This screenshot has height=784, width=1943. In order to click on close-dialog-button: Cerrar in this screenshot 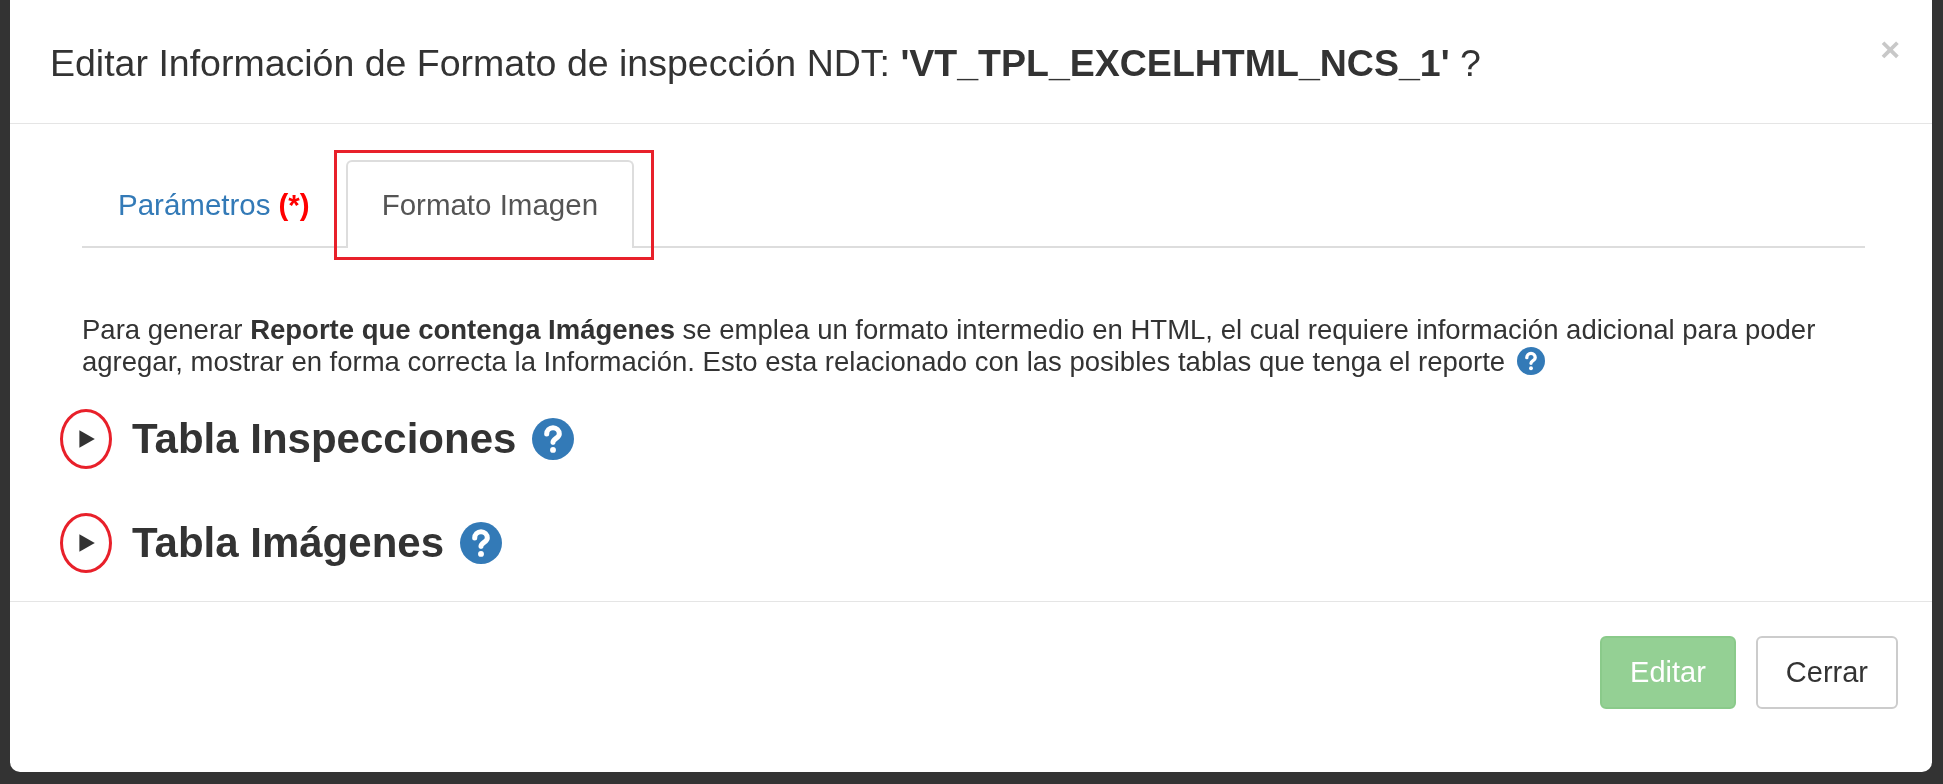, I will do `click(1826, 672)`.